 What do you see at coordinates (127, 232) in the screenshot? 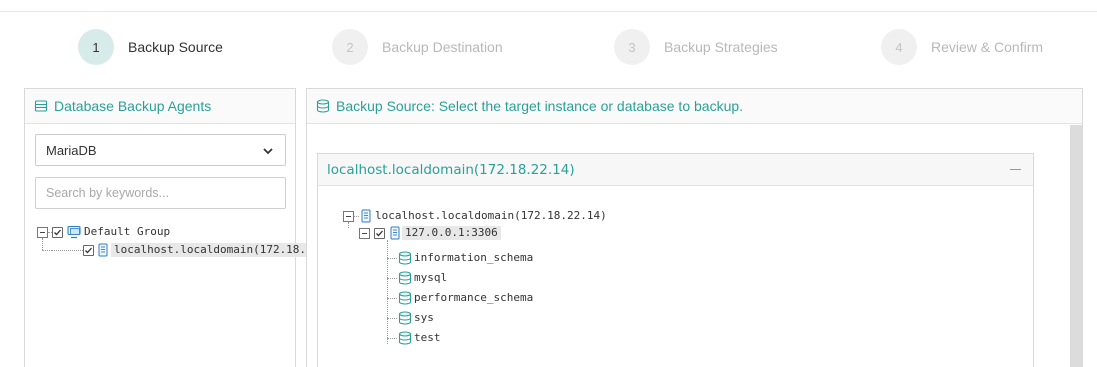
I see `group-label: Default Group` at bounding box center [127, 232].